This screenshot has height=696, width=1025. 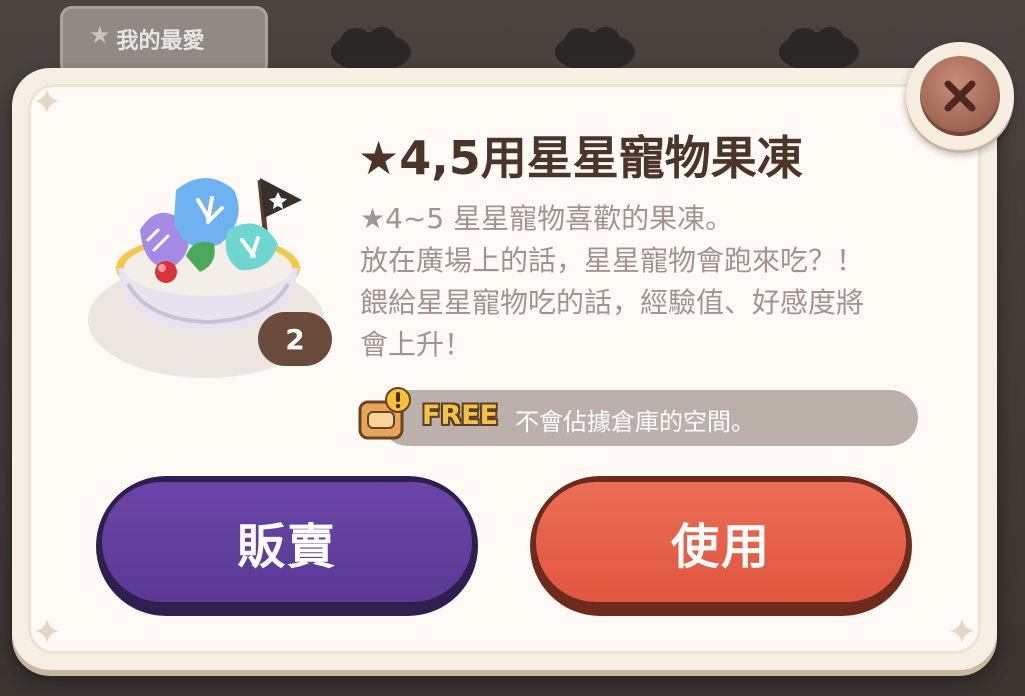 I want to click on item-description-line: 餵給星星寵物吃的話，經驗值、好感度將, so click(x=612, y=302).